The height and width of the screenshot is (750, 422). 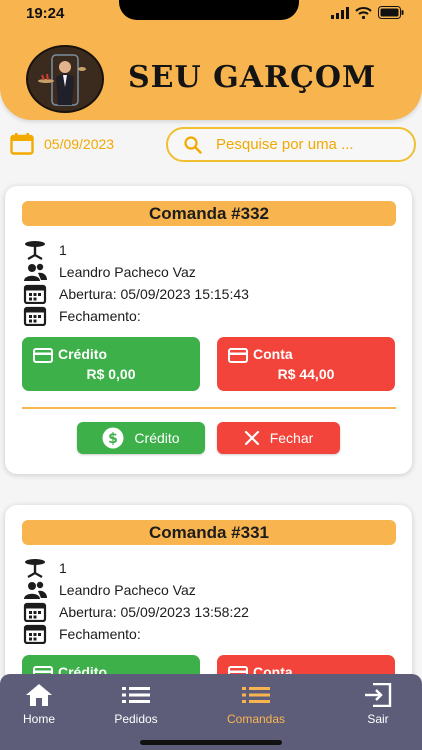 I want to click on opened-row: Abertura: 05/09/2023 15:15:43, so click(x=136, y=294).